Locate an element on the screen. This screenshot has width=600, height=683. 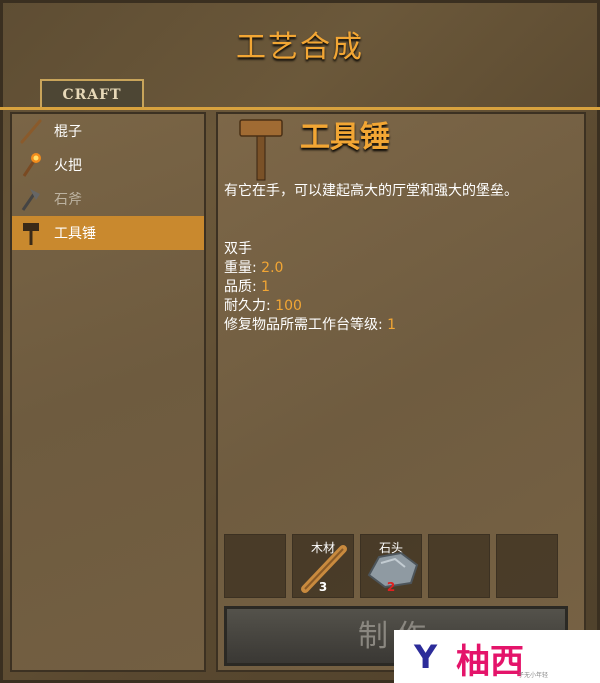
watermark-logo: Y is located at coordinates (426, 657).